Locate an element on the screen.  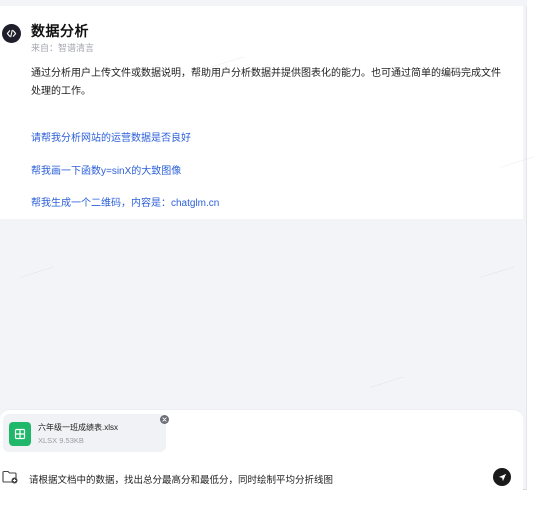
agent-source: 来自：智谱清言 is located at coordinates (63, 48).